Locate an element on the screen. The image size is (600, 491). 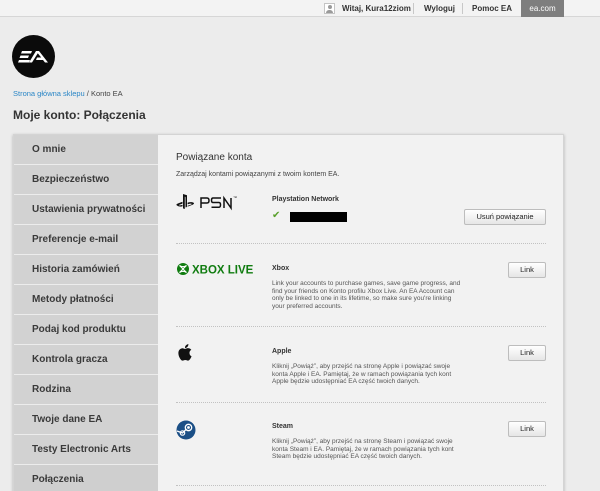
redacted-psn-id is located at coordinates (318, 217).